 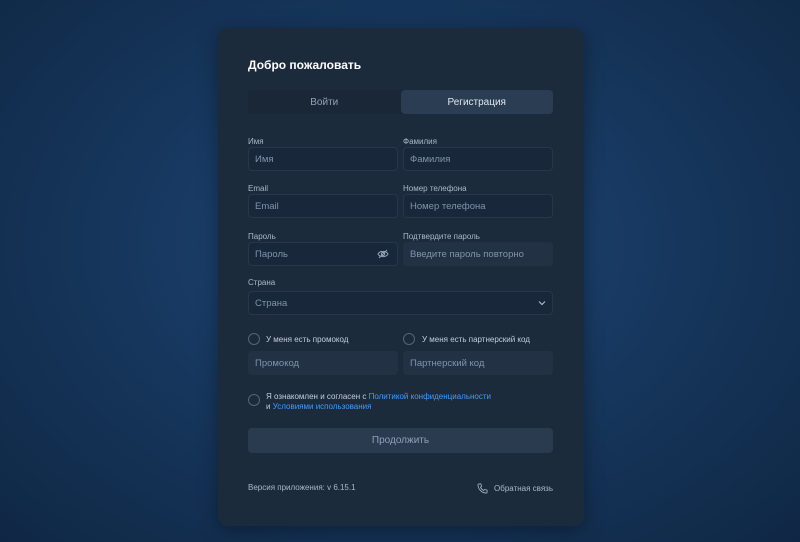 What do you see at coordinates (254, 400) in the screenshot?
I see `consent-checkbox` at bounding box center [254, 400].